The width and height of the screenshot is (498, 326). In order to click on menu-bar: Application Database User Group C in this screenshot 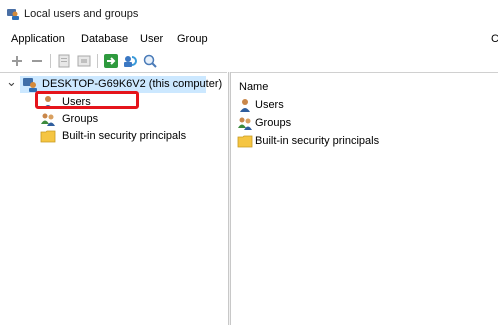, I will do `click(249, 40)`.